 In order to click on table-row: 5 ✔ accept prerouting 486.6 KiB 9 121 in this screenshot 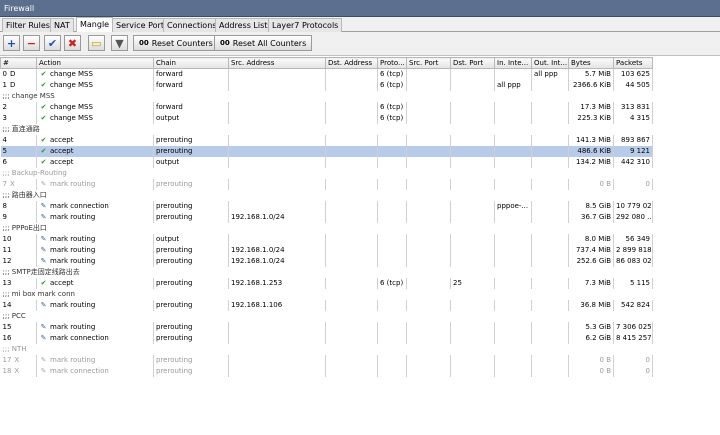, I will do `click(326, 151)`.